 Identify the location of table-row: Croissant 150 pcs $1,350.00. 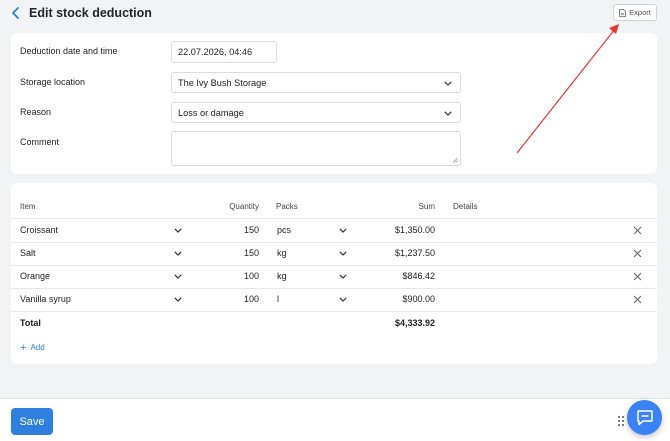
(334, 230).